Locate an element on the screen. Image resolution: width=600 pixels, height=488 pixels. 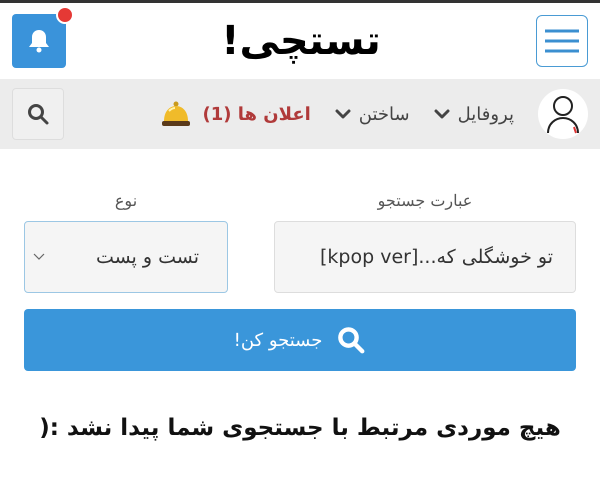
notifications-link: اعلان ها (1) is located at coordinates (235, 114).